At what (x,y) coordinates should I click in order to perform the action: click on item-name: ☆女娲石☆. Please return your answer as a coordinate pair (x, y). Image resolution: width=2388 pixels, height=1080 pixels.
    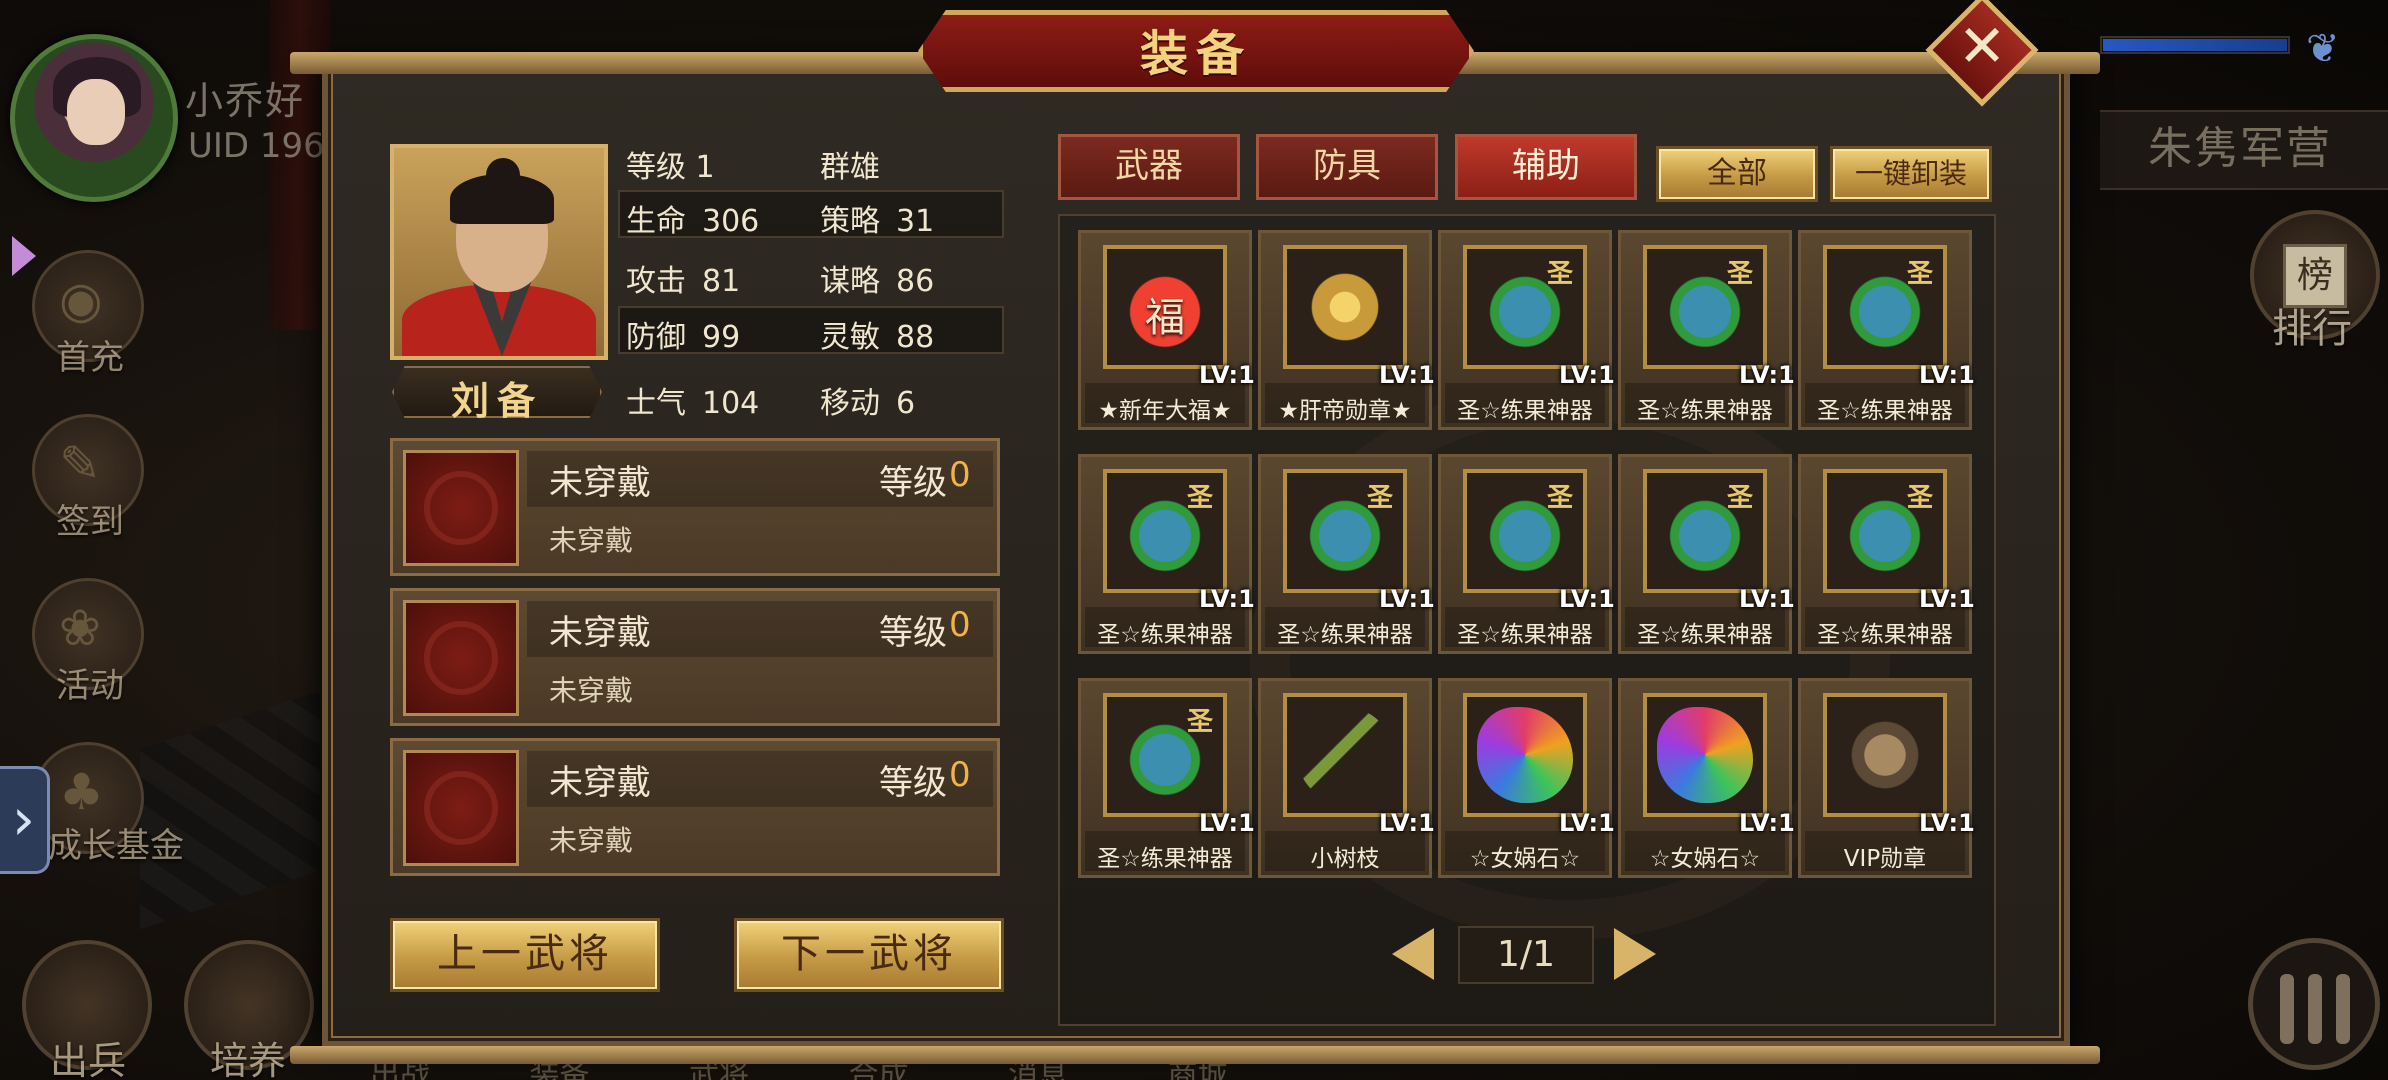
    Looking at the image, I should click on (1705, 859).